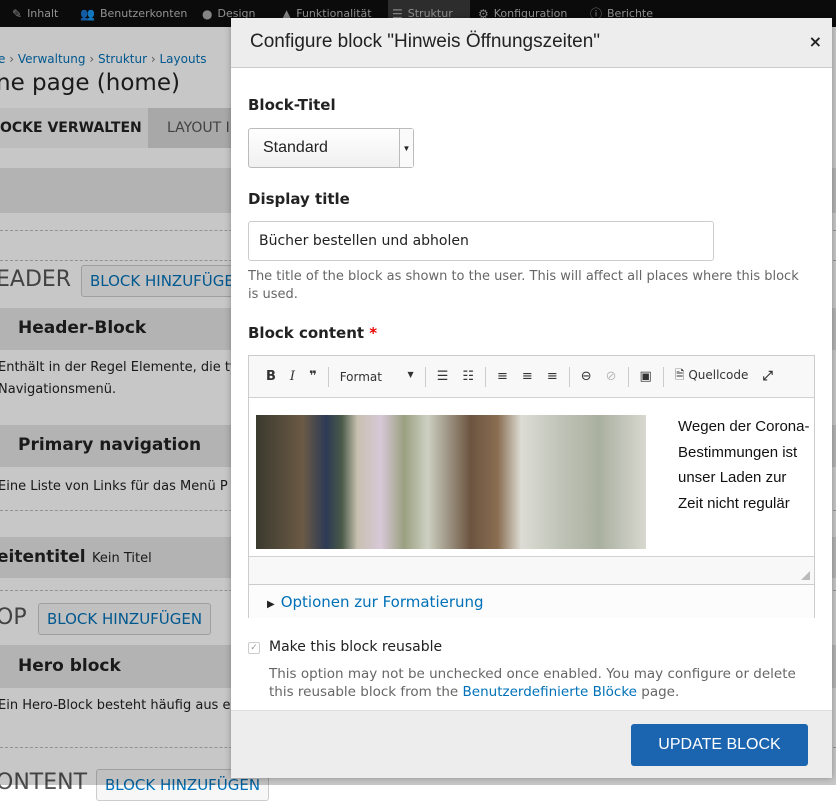 This screenshot has width=836, height=801. I want to click on source-icon: 🗎, so click(679, 375).